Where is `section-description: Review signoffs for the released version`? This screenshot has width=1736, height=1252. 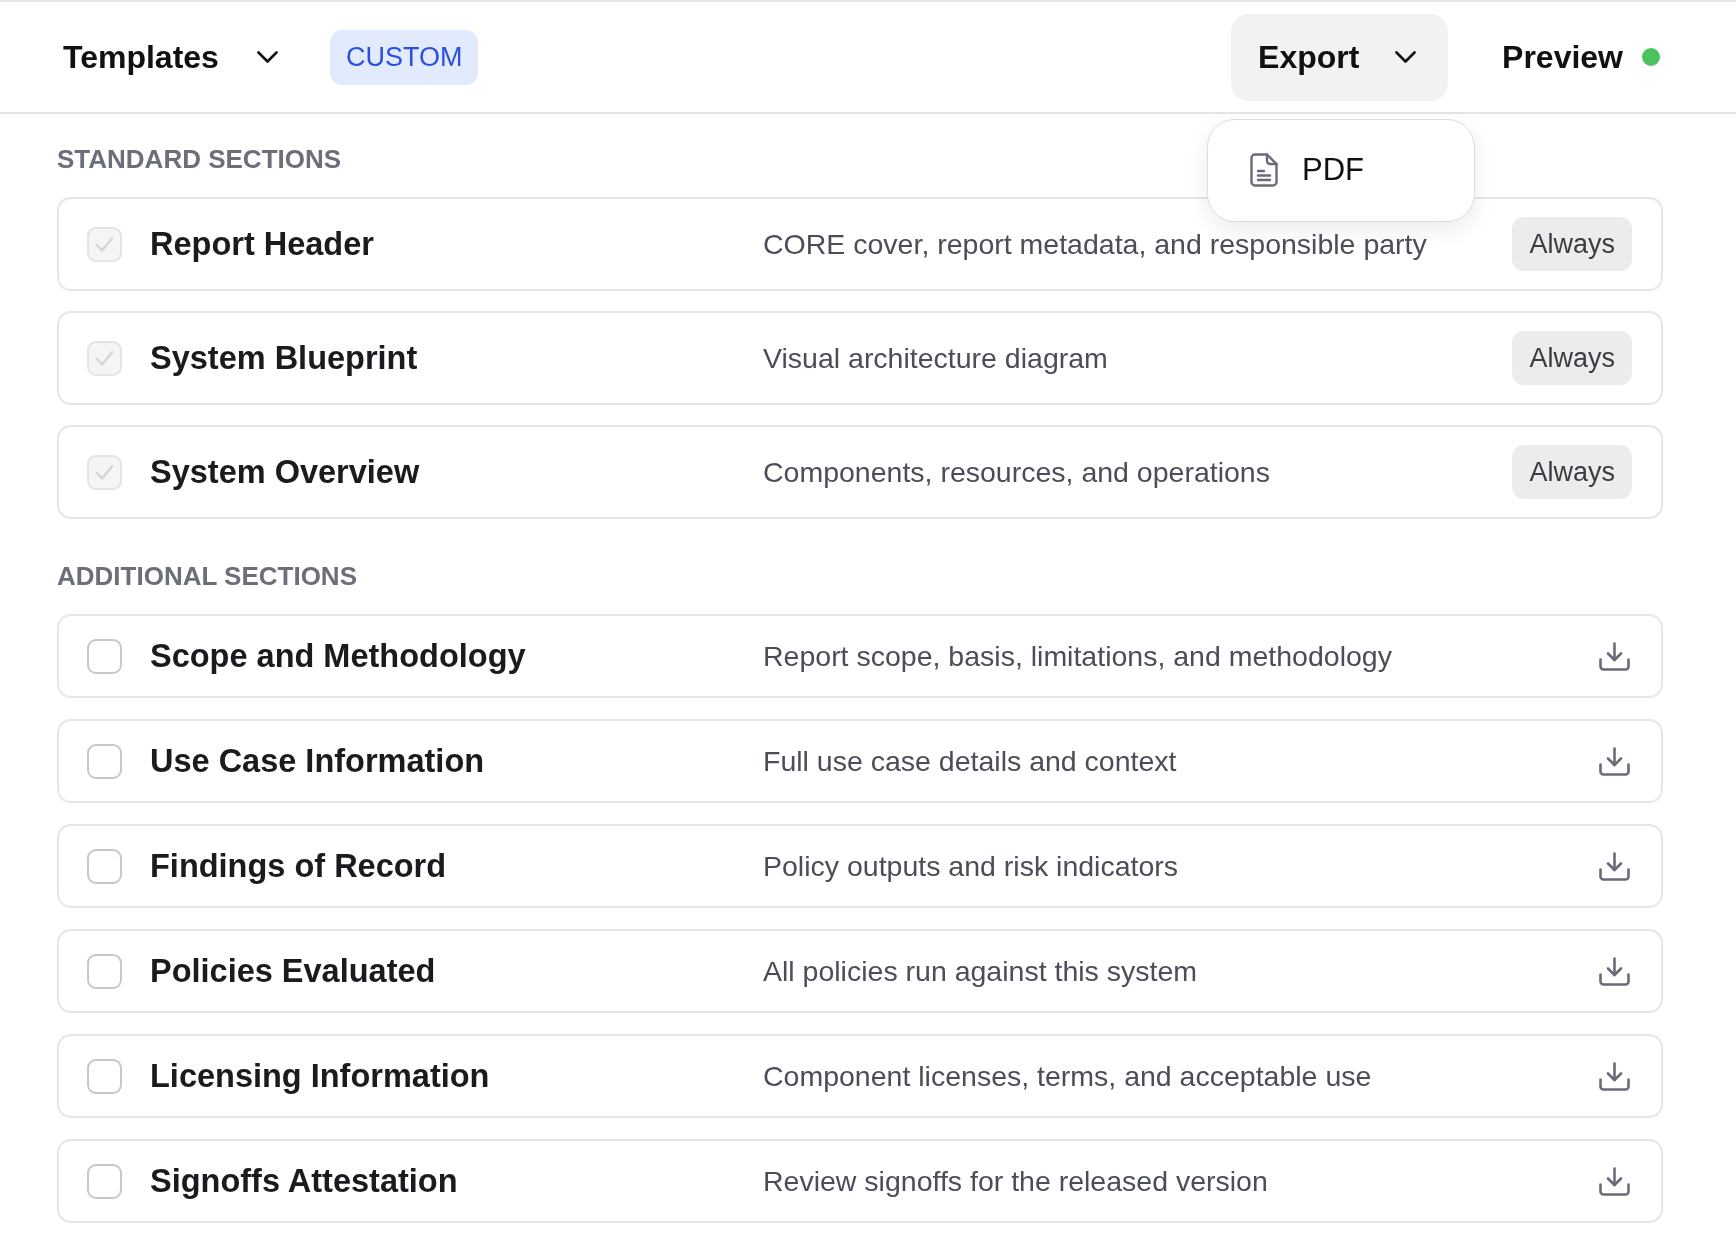 section-description: Review signoffs for the released version is located at coordinates (1016, 1181).